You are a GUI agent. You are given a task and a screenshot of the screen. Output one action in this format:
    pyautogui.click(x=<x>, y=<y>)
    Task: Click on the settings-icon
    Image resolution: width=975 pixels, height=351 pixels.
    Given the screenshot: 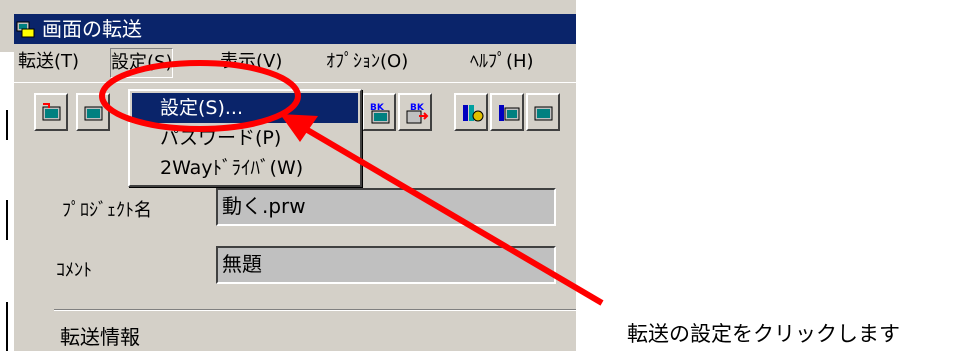 What is the action you would take?
    pyautogui.click(x=473, y=113)
    